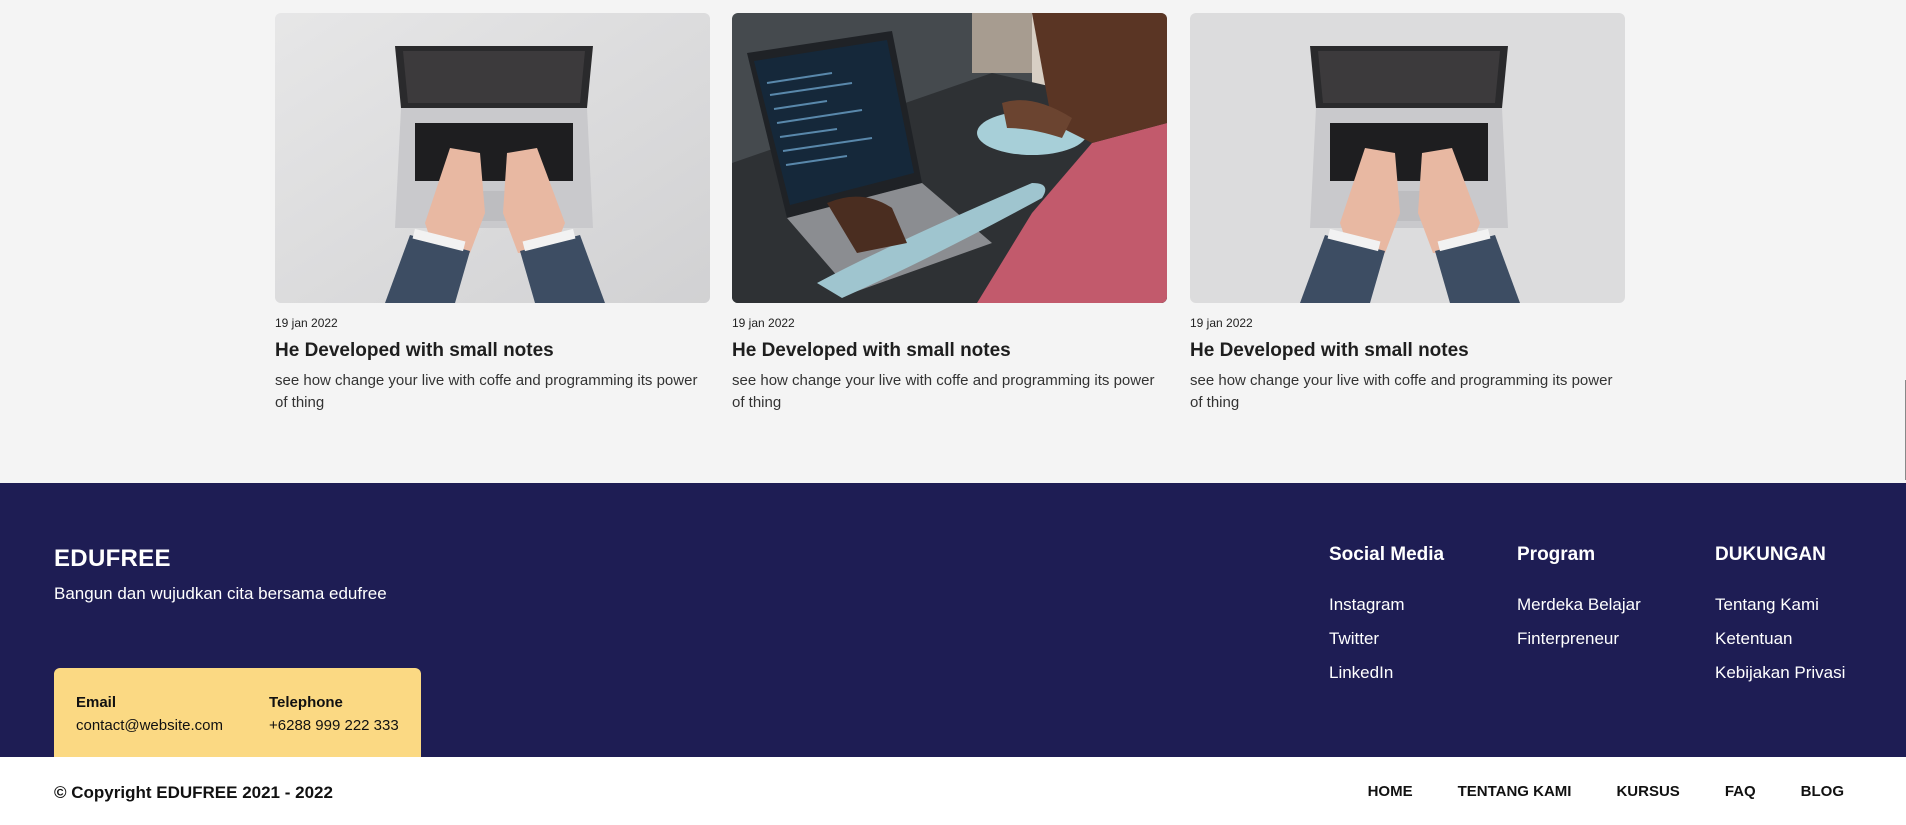  Describe the element at coordinates (149, 714) in the screenshot. I see `contact-email: Email contact@website.com` at that location.